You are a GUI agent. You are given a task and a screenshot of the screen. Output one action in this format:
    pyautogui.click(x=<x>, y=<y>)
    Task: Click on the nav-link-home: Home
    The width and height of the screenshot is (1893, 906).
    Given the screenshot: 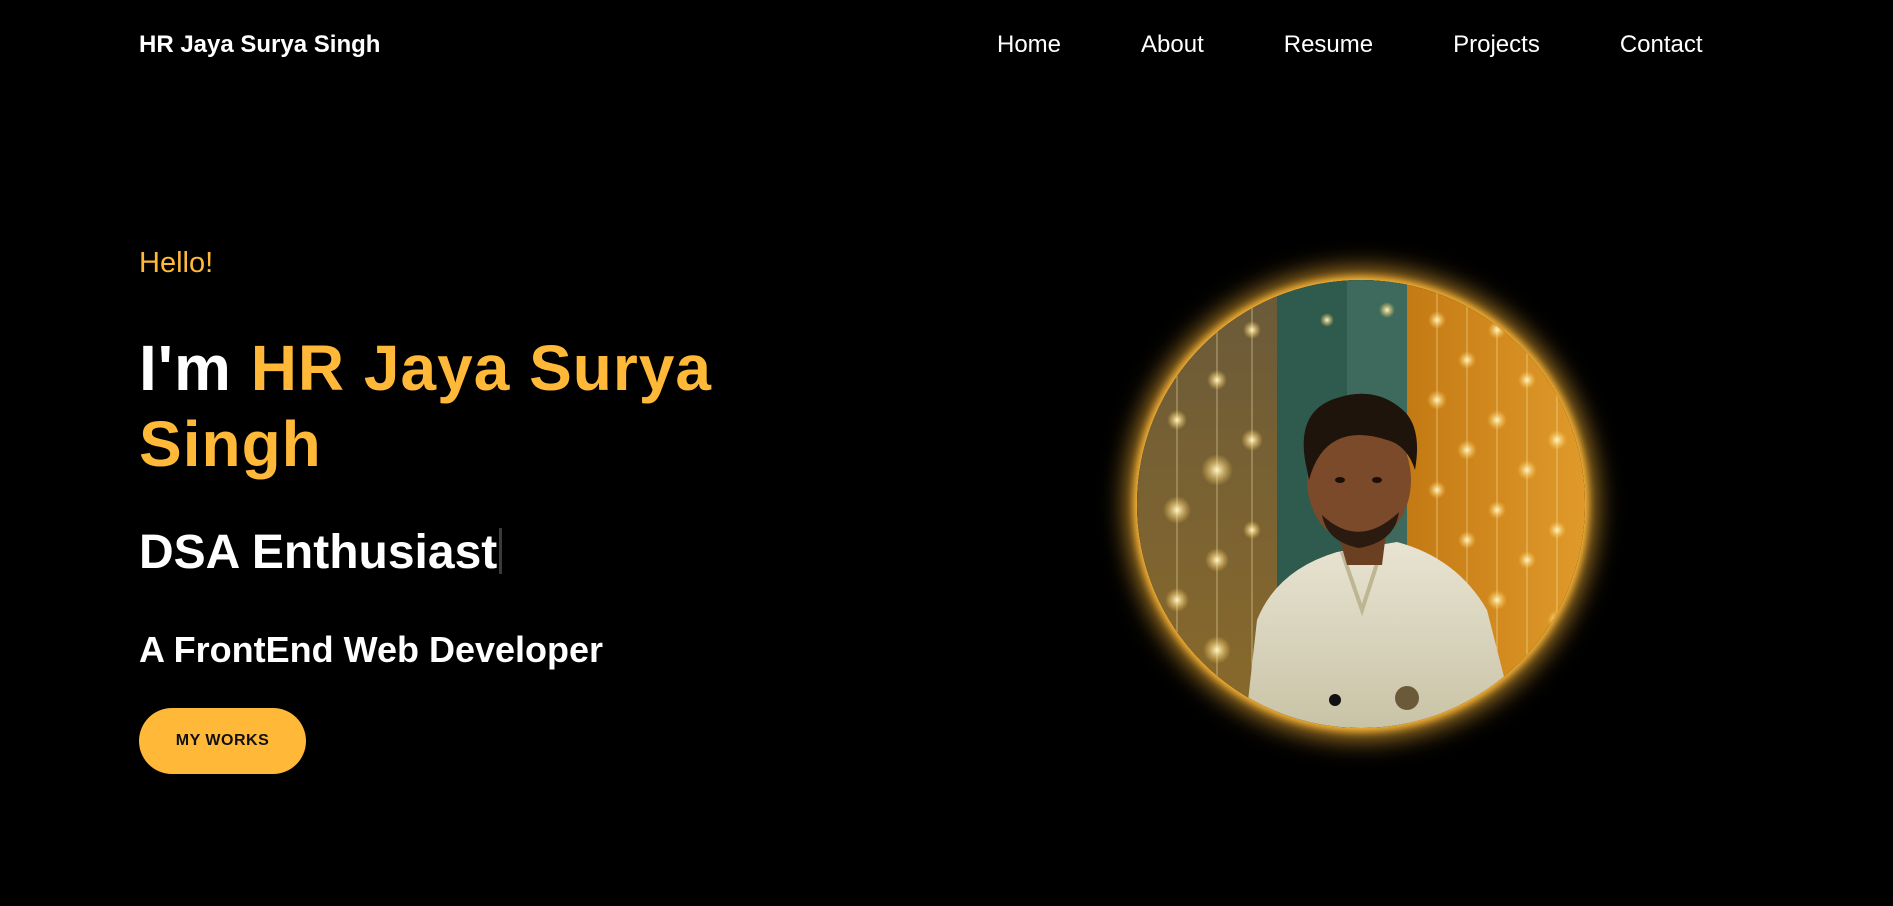 What is the action you would take?
    pyautogui.click(x=1029, y=45)
    